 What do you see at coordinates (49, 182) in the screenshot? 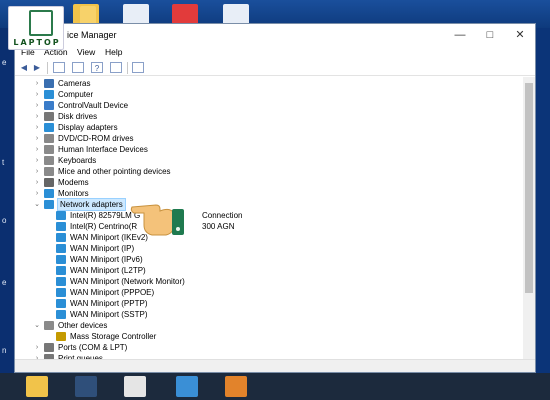
I see `modem-icon` at bounding box center [49, 182].